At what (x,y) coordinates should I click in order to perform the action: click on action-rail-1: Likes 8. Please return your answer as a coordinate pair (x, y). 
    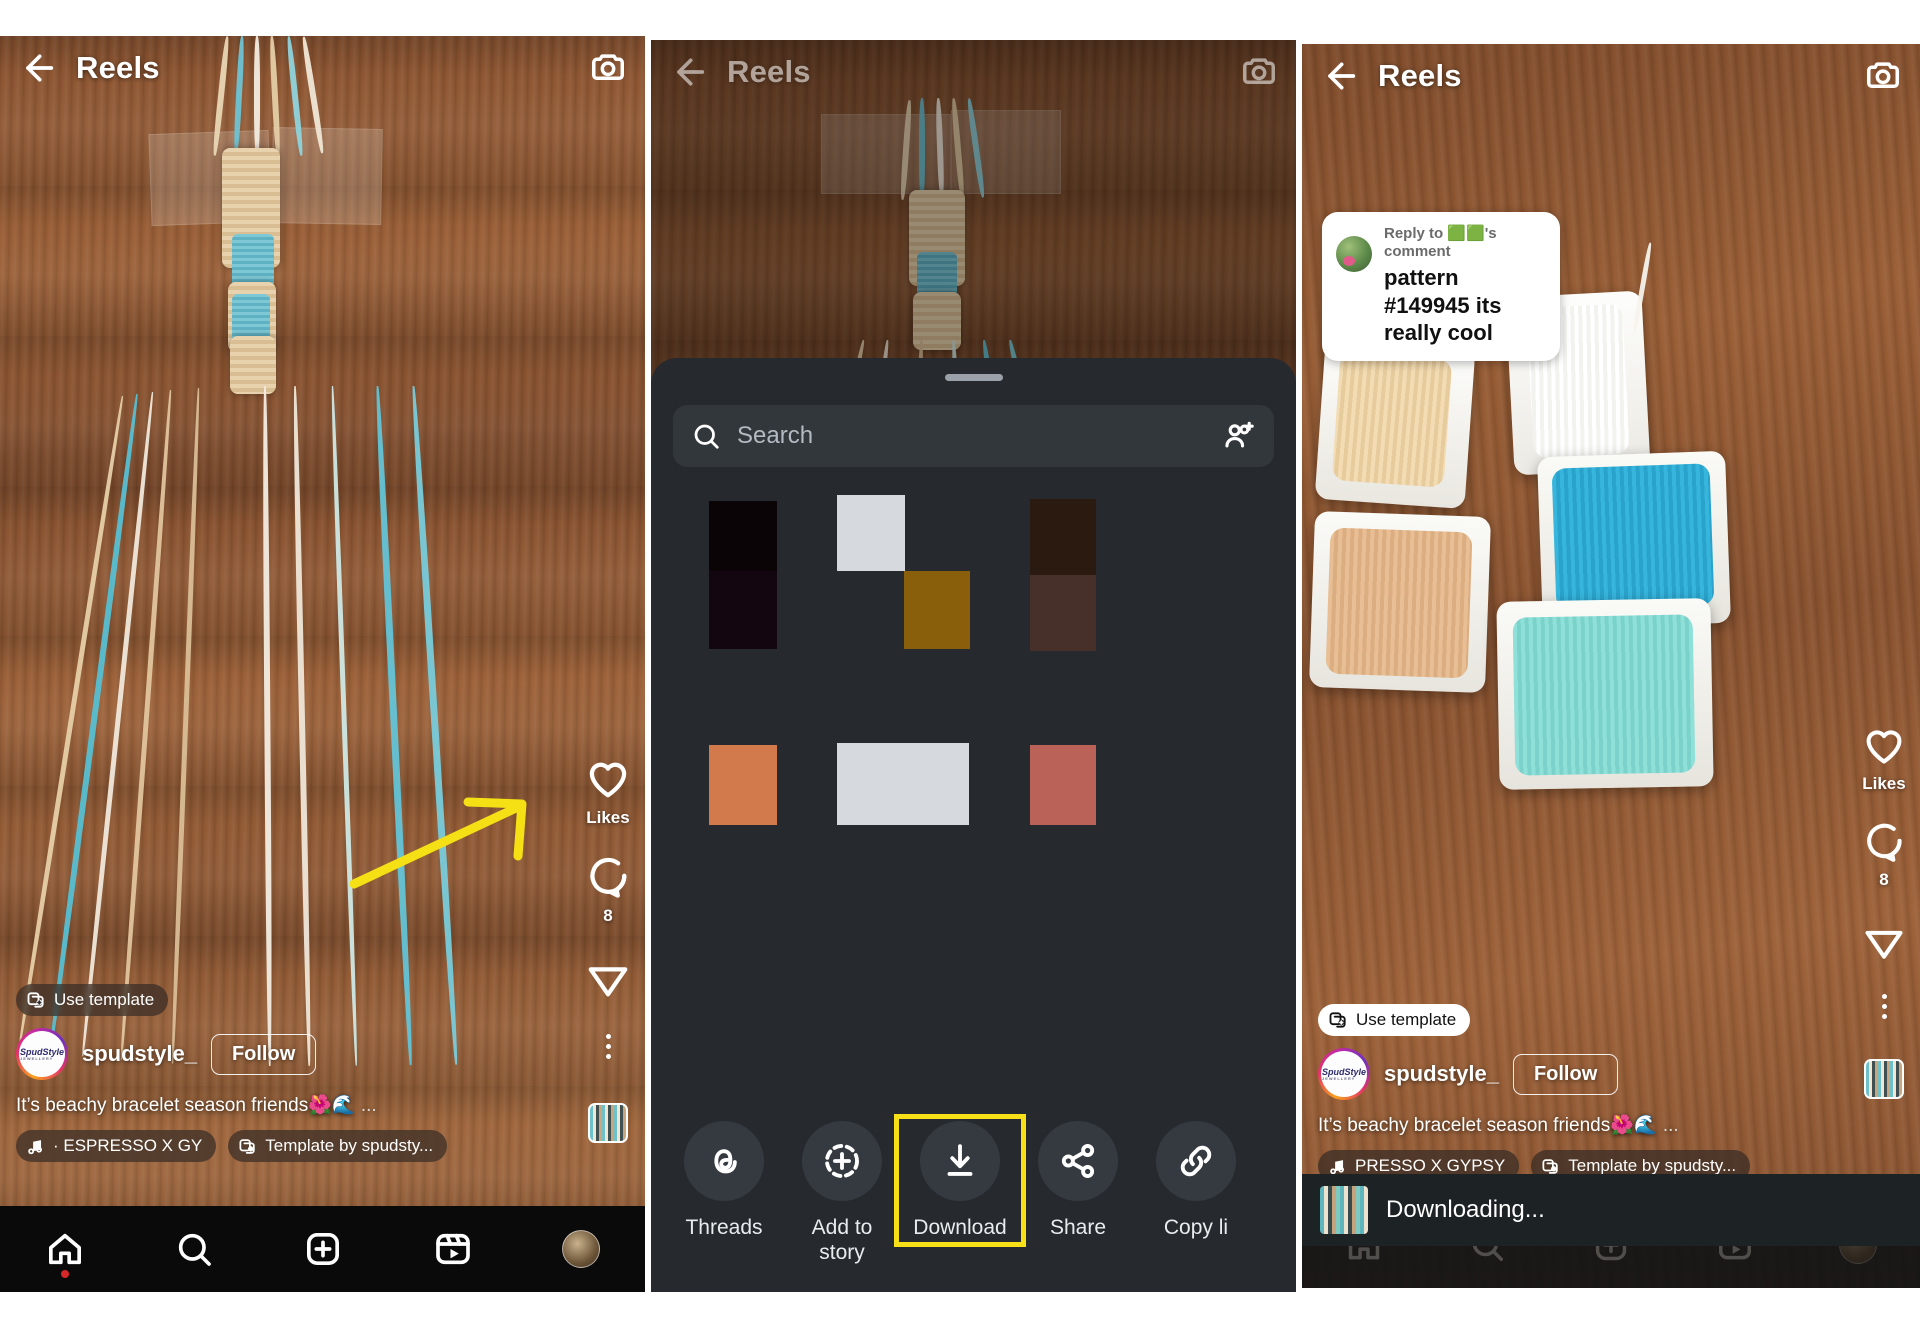
    Looking at the image, I should click on (608, 949).